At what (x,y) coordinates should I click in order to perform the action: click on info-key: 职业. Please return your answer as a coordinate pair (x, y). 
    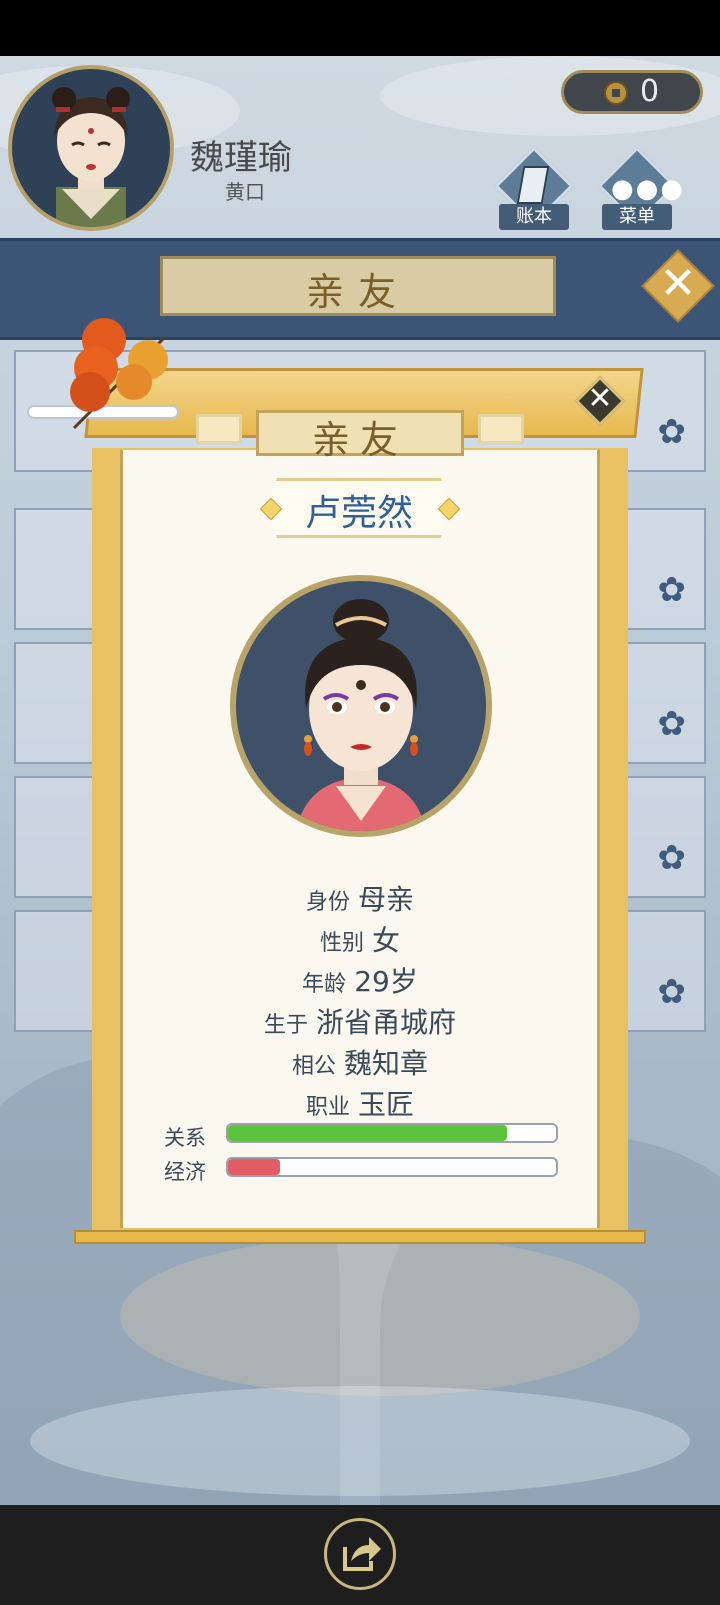
    Looking at the image, I should click on (327, 1107).